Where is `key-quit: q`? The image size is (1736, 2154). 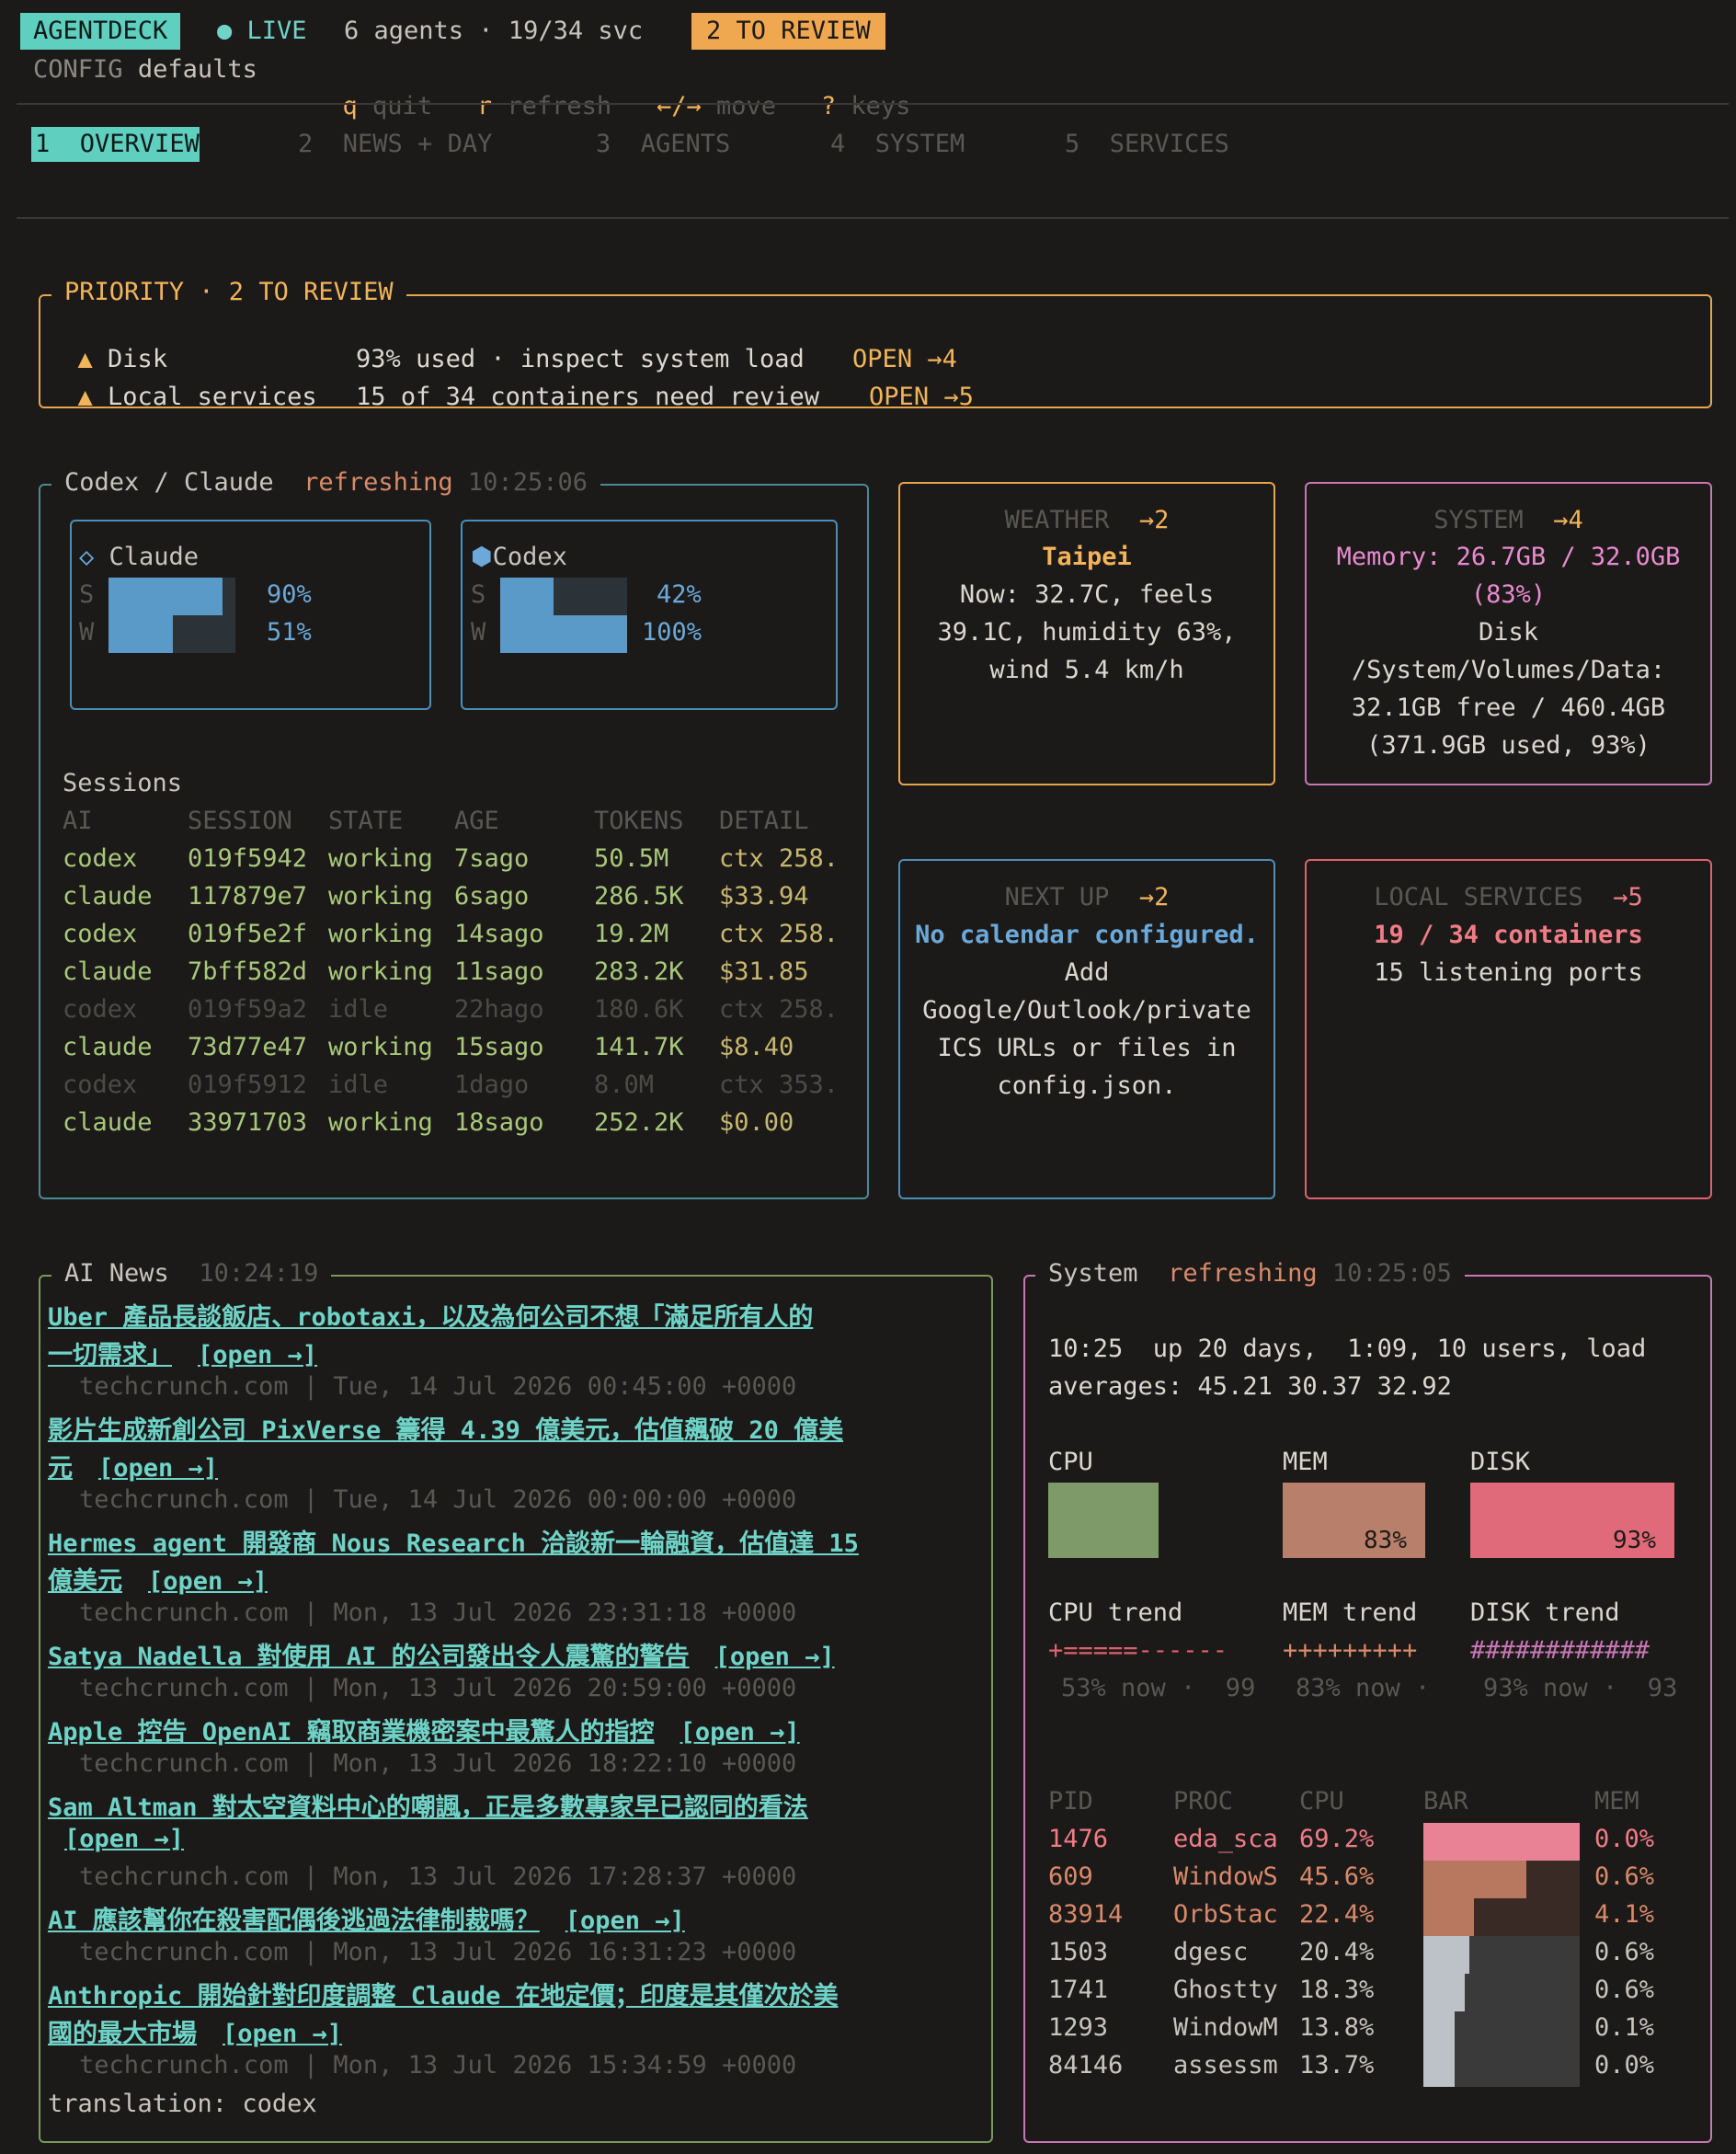 key-quit: q is located at coordinates (350, 106).